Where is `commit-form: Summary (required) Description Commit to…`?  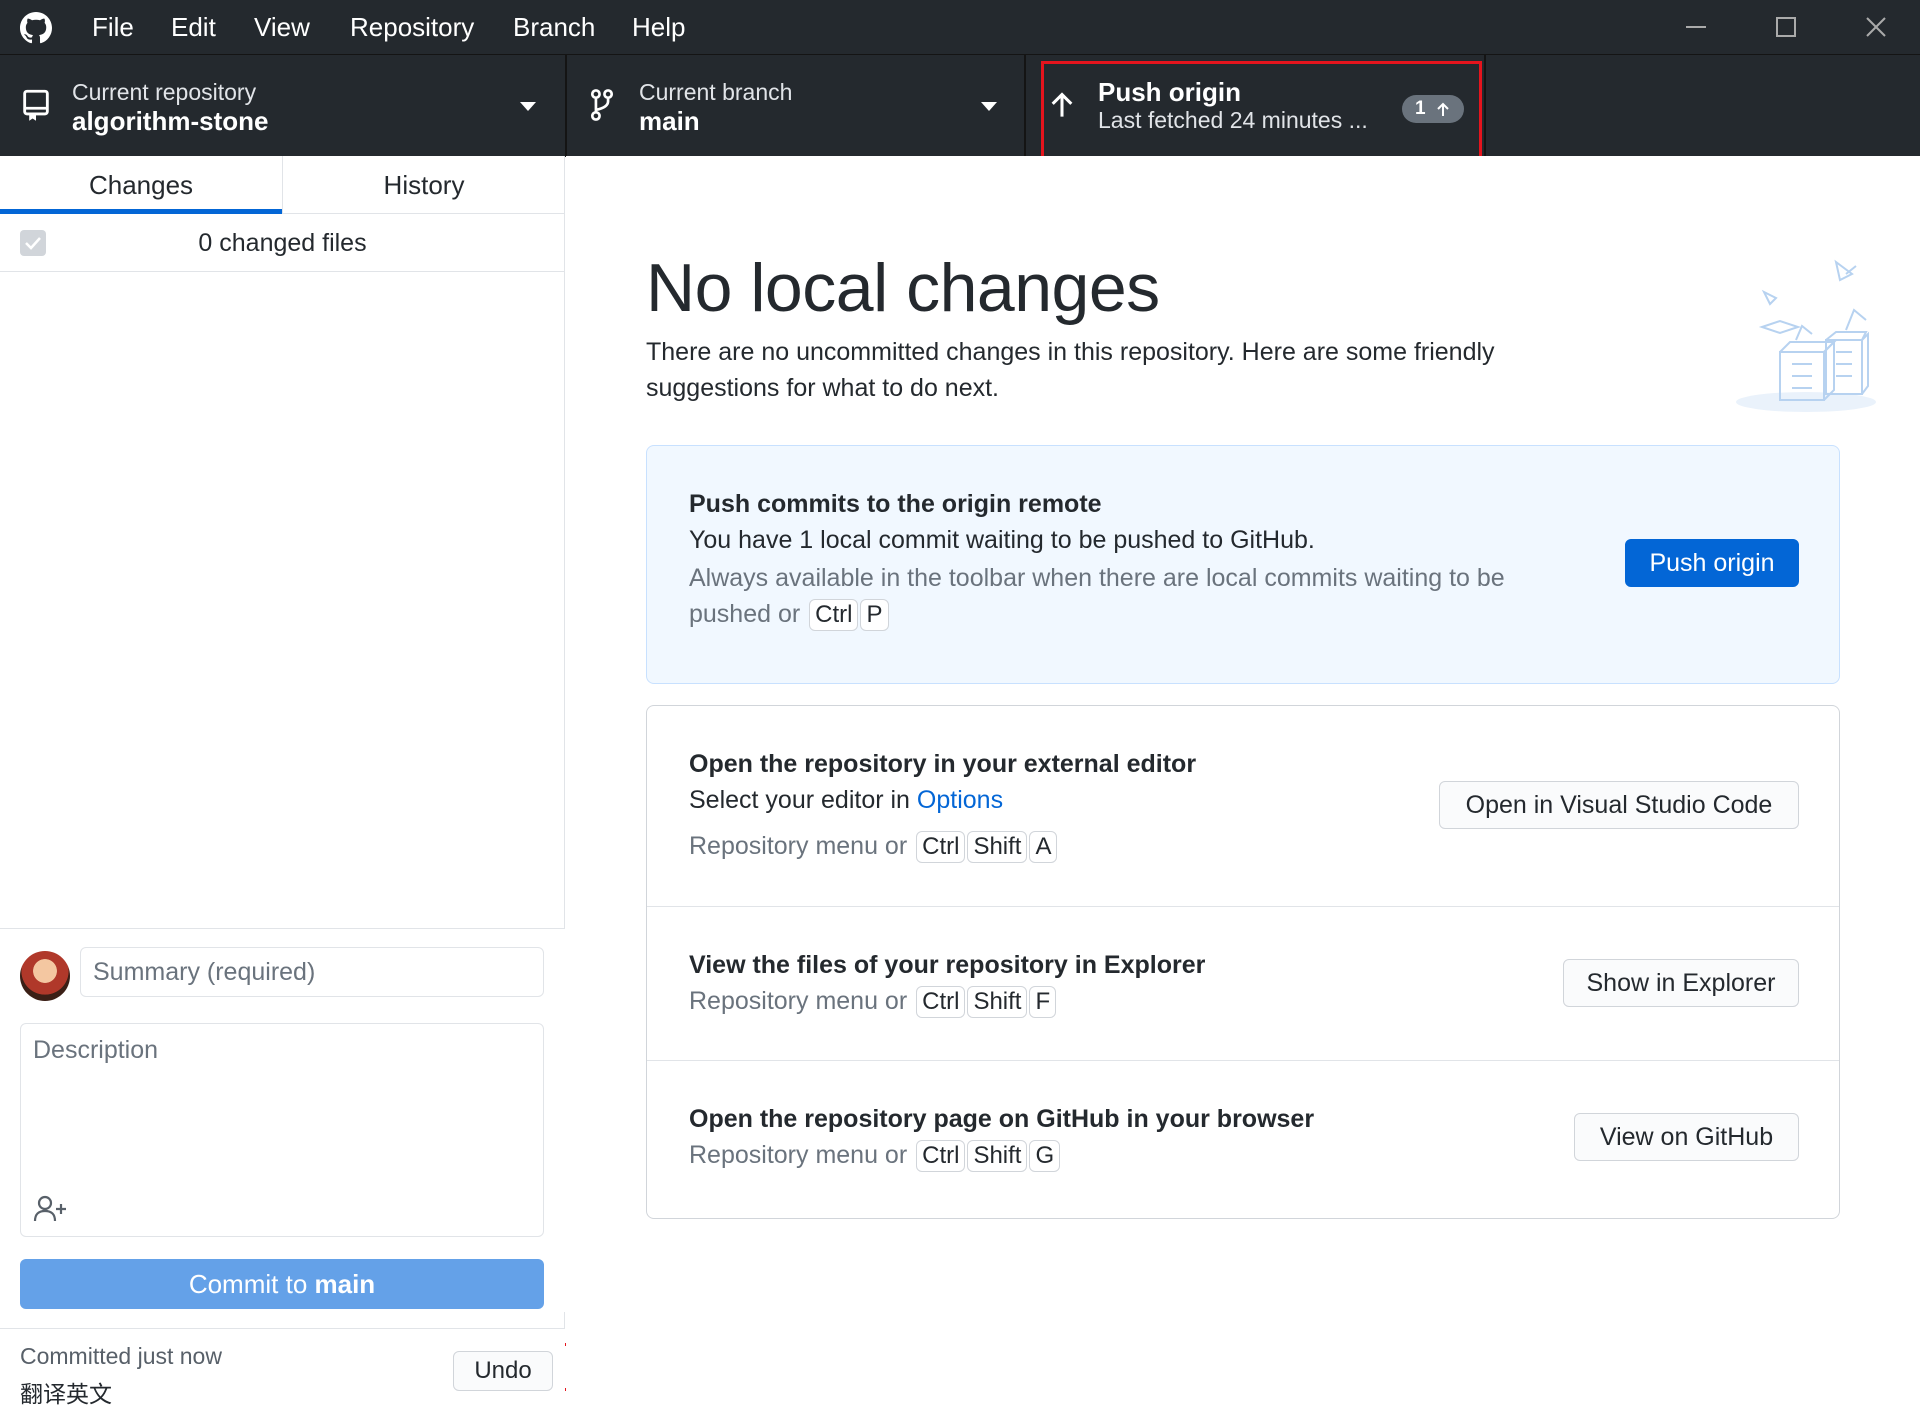 commit-form: Summary (required) Description Commit to… is located at coordinates (282, 1120).